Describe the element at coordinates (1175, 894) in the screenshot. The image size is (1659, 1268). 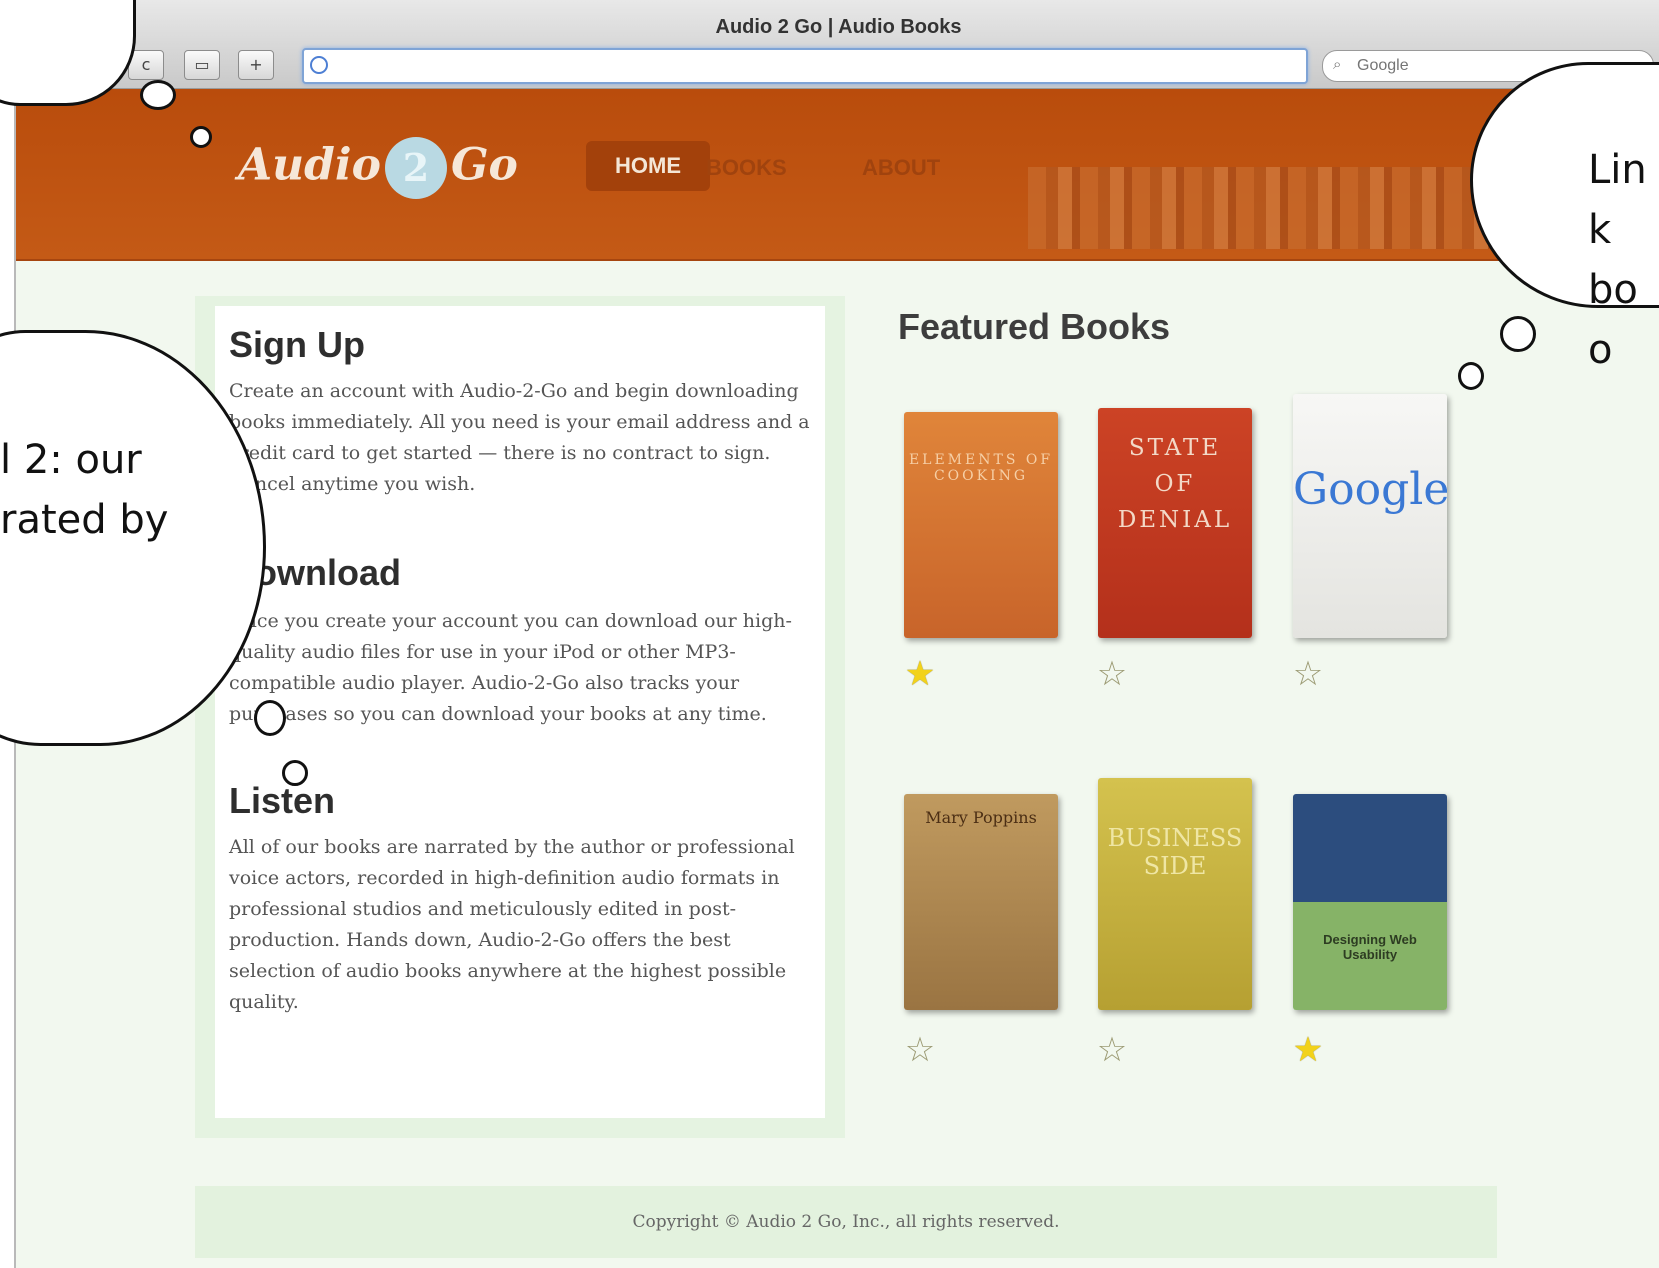
I see `book-cover: BUSINESS SIDE` at that location.